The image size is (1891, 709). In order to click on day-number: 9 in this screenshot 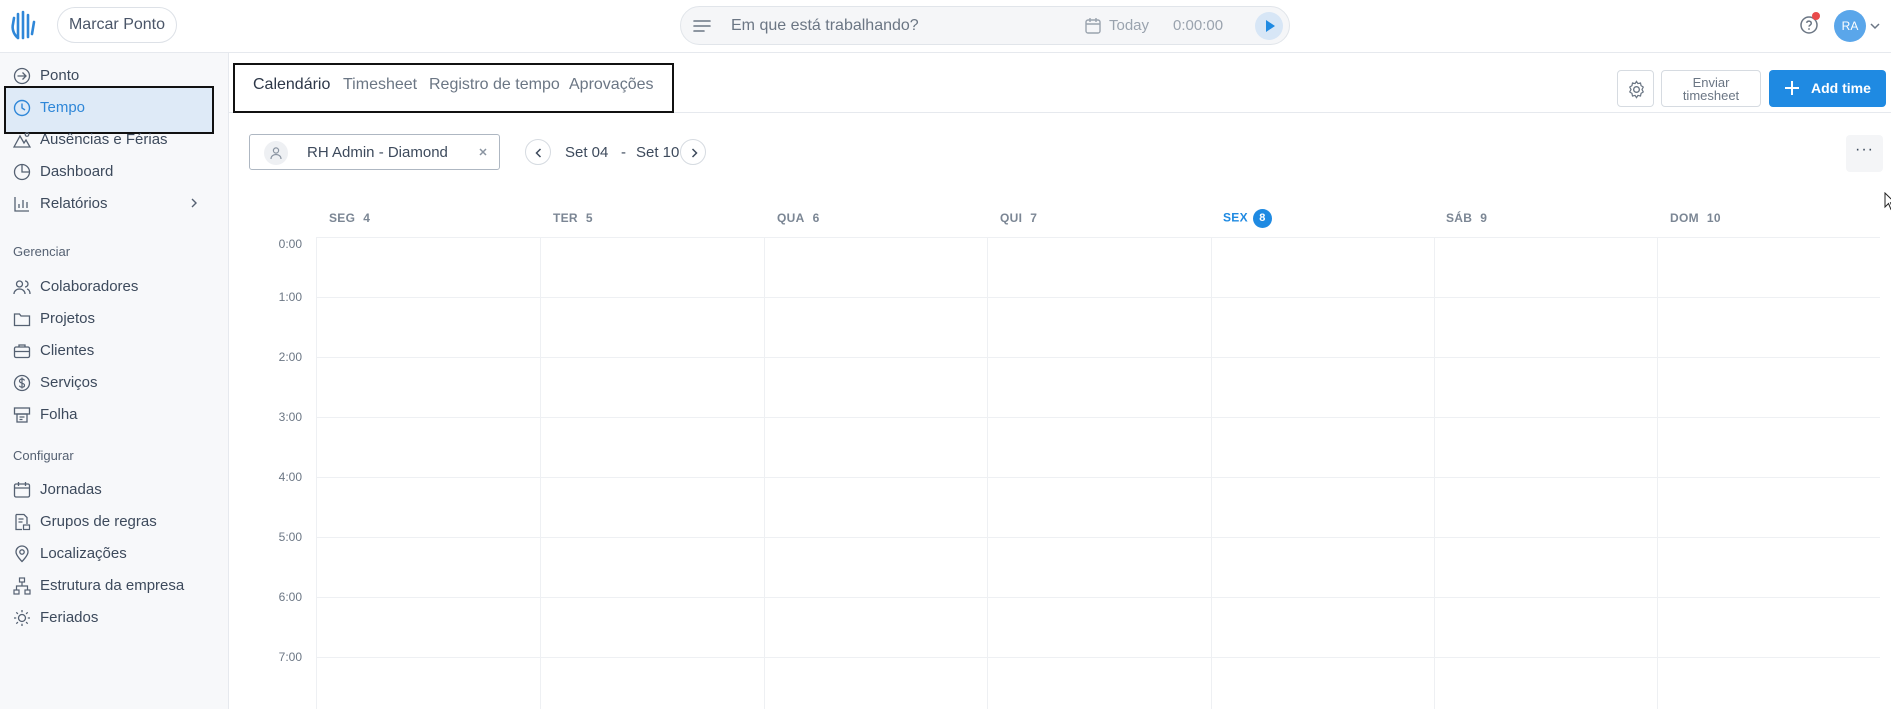, I will do `click(1484, 218)`.